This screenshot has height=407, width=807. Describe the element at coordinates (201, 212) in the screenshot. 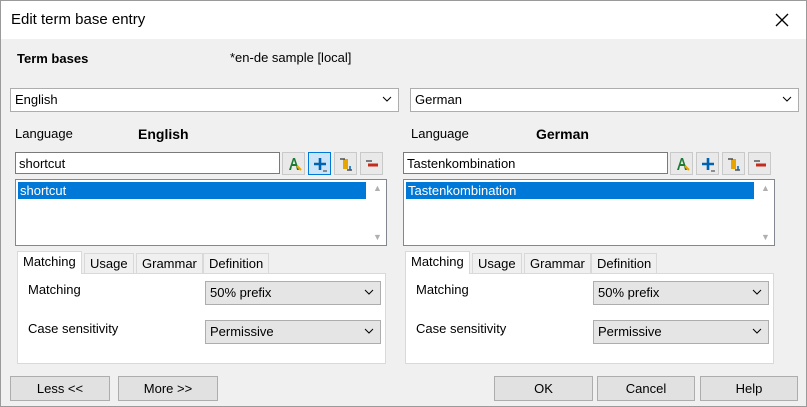

I see `source-terms-list: shortcut ▲ ▼` at that location.